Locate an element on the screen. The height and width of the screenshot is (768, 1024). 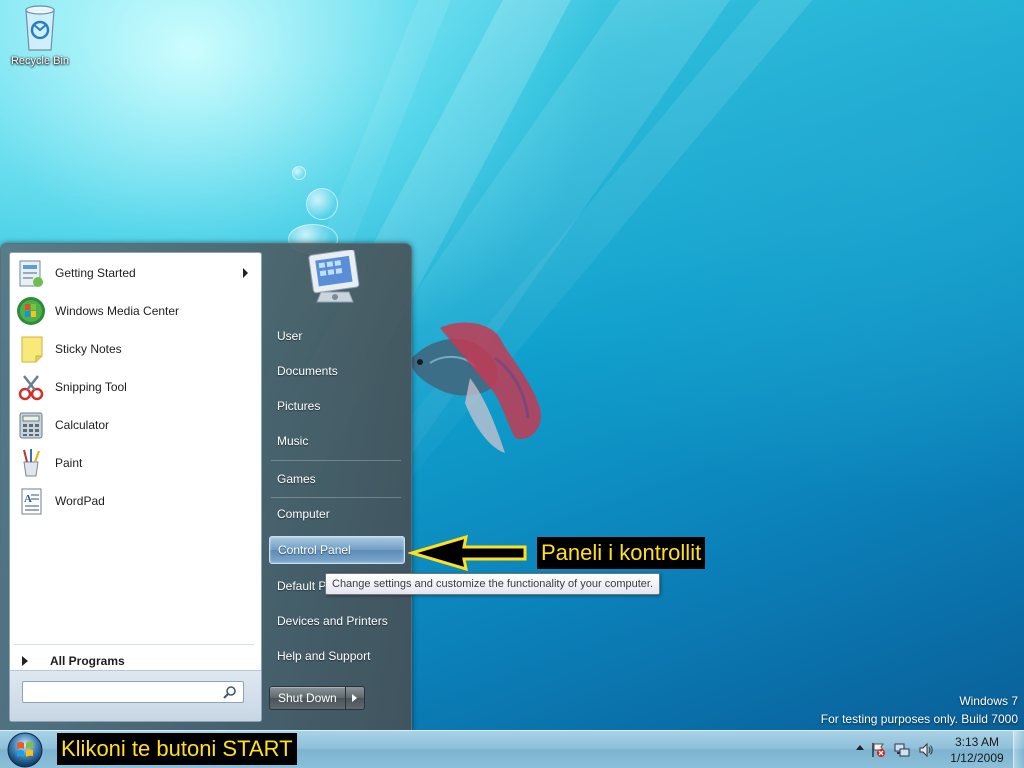
link-documents: Documents is located at coordinates (337, 371).